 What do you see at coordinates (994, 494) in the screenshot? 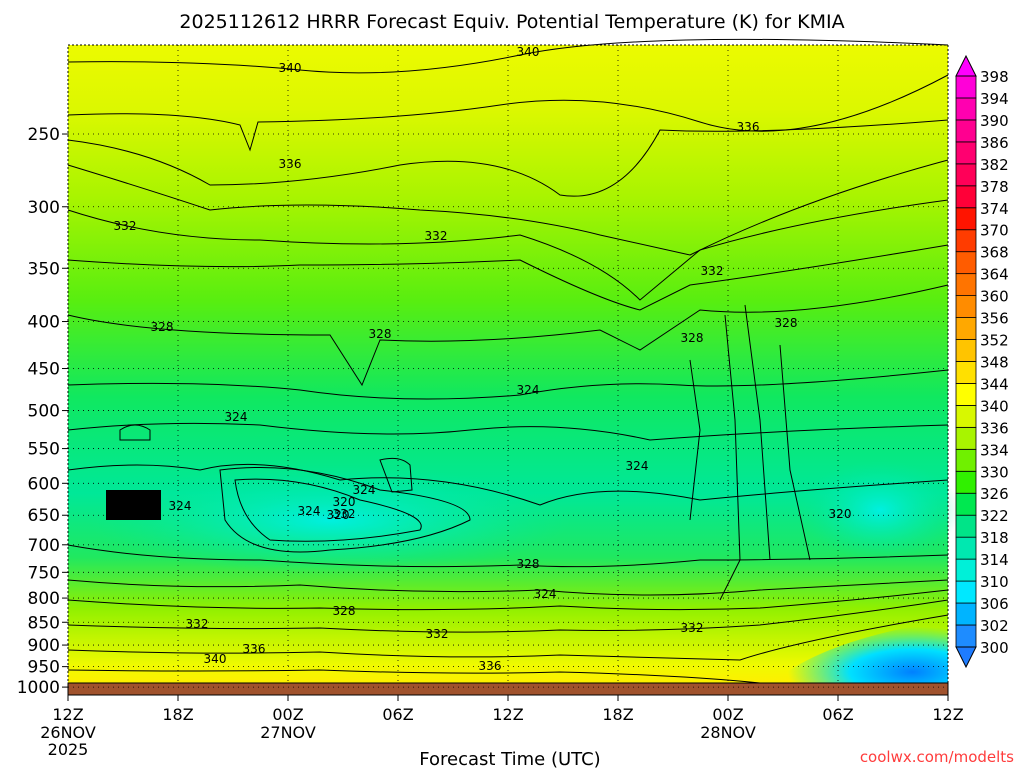
I see `colorbar-label: 326` at bounding box center [994, 494].